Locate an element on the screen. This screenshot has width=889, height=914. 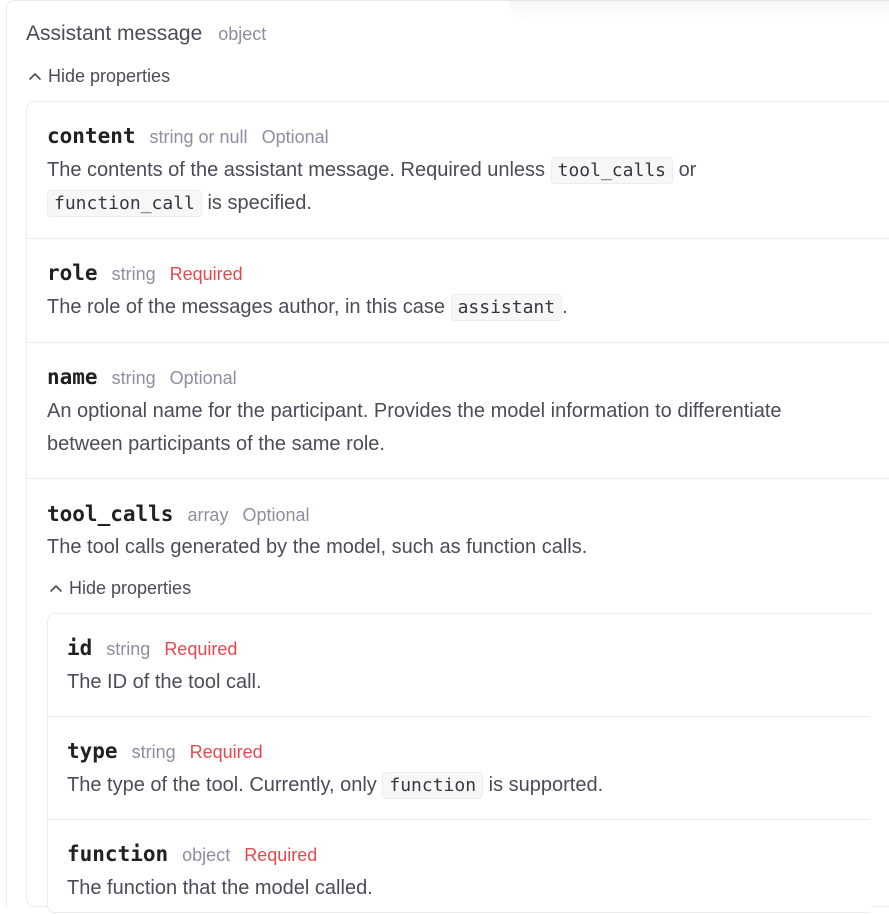
prop-name: content is located at coordinates (91, 136).